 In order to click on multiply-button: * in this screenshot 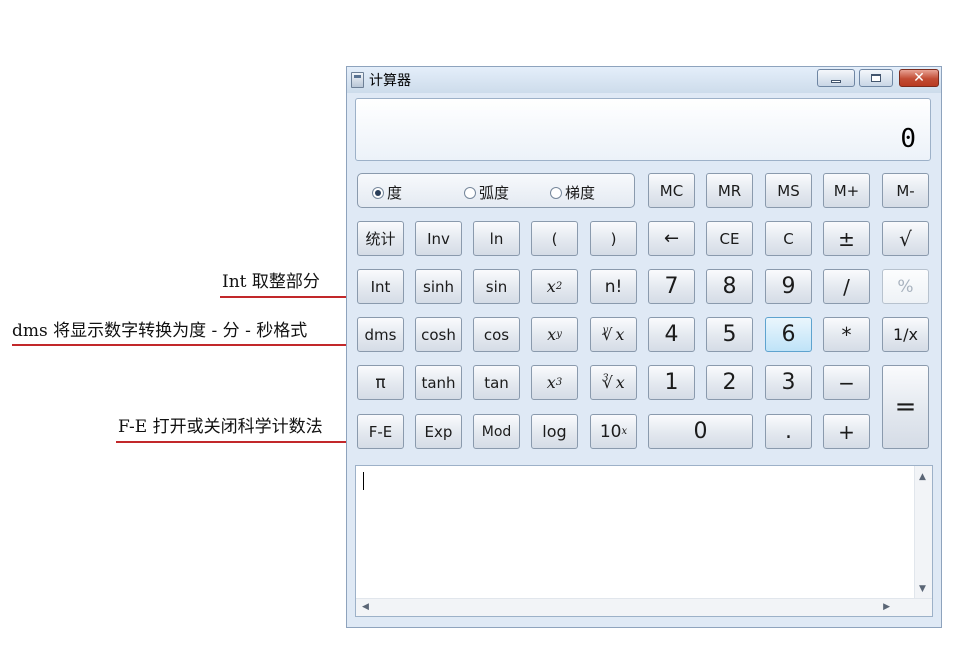, I will do `click(846, 334)`.